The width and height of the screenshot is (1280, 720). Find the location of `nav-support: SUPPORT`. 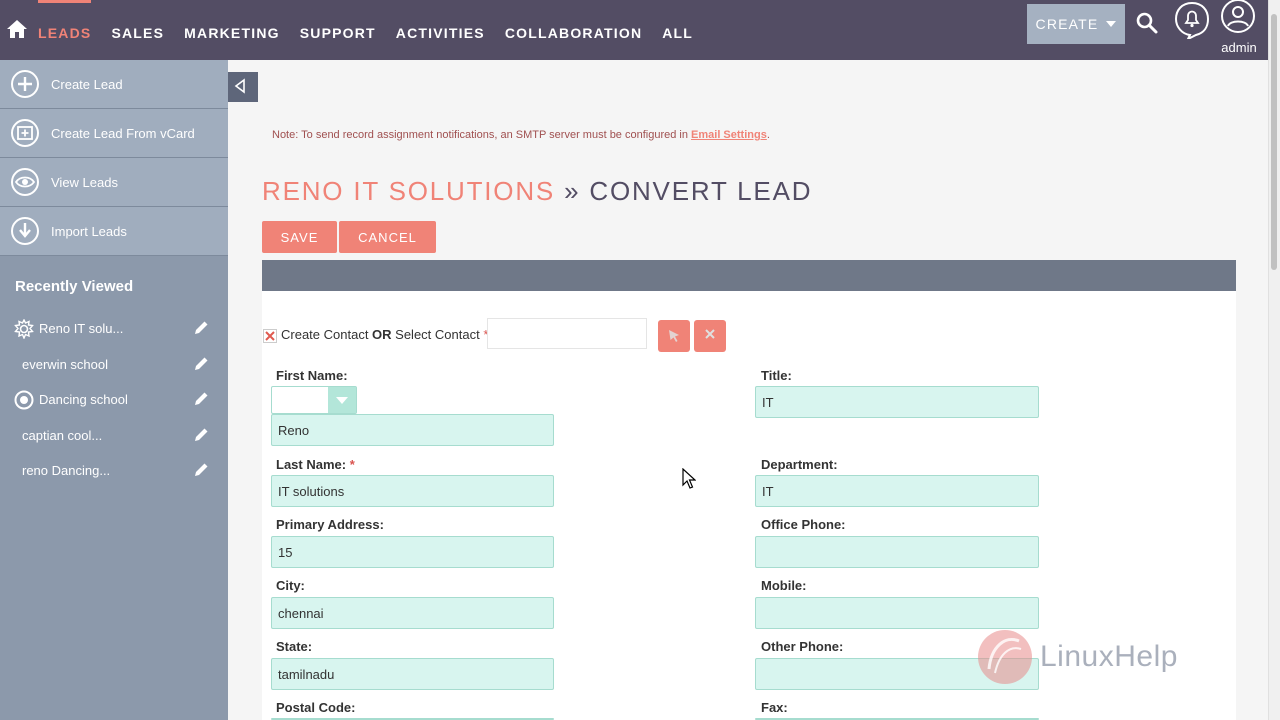

nav-support: SUPPORT is located at coordinates (338, 33).